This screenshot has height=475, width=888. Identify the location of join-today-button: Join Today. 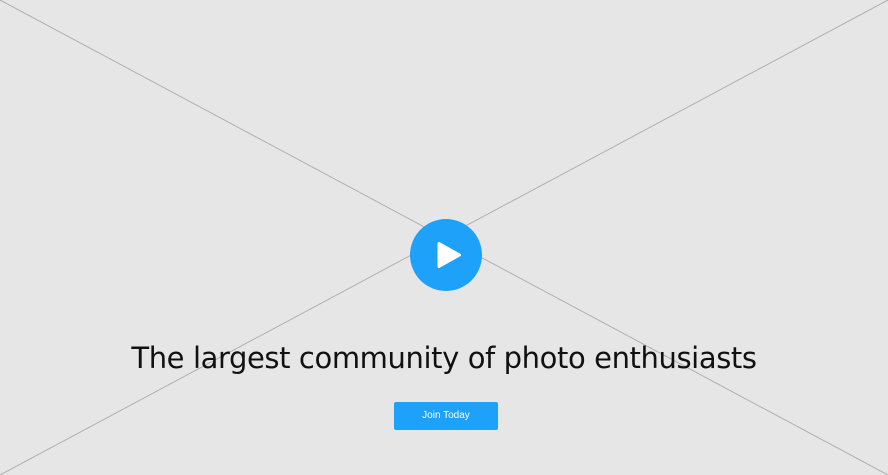
(446, 416).